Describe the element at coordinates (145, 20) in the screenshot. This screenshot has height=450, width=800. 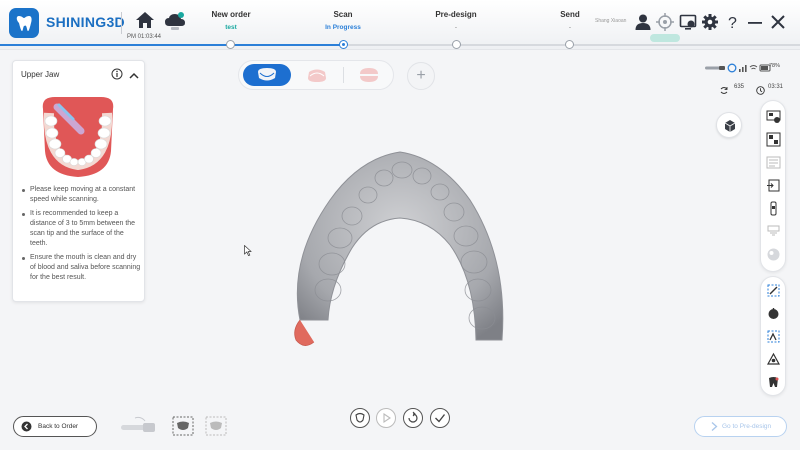
I see `home-icon` at that location.